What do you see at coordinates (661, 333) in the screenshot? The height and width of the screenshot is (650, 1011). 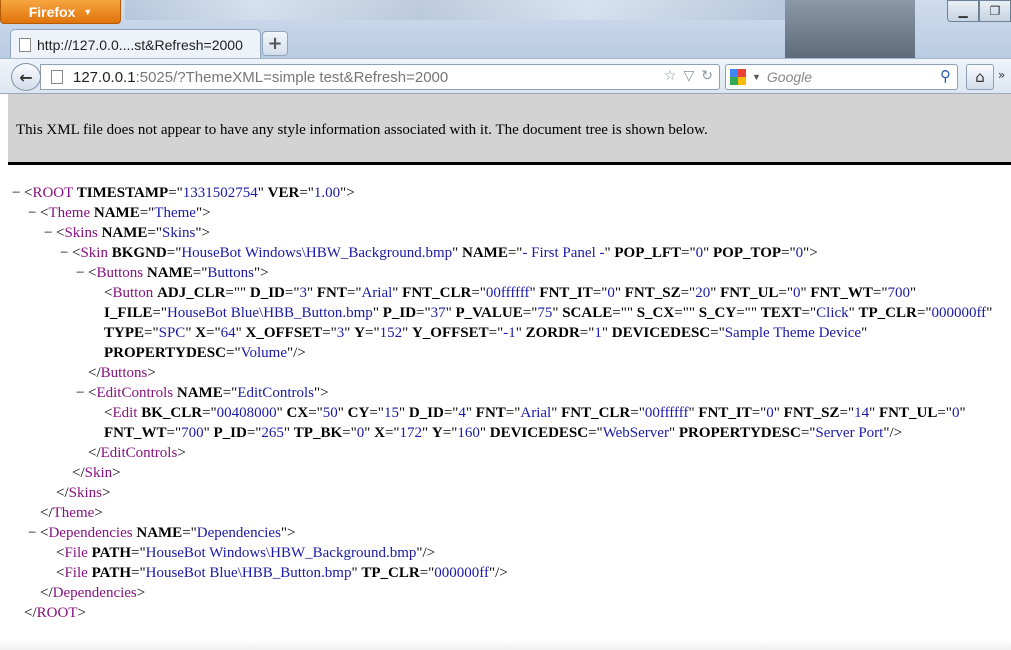 I see `attr-name: DEVICEDESC` at bounding box center [661, 333].